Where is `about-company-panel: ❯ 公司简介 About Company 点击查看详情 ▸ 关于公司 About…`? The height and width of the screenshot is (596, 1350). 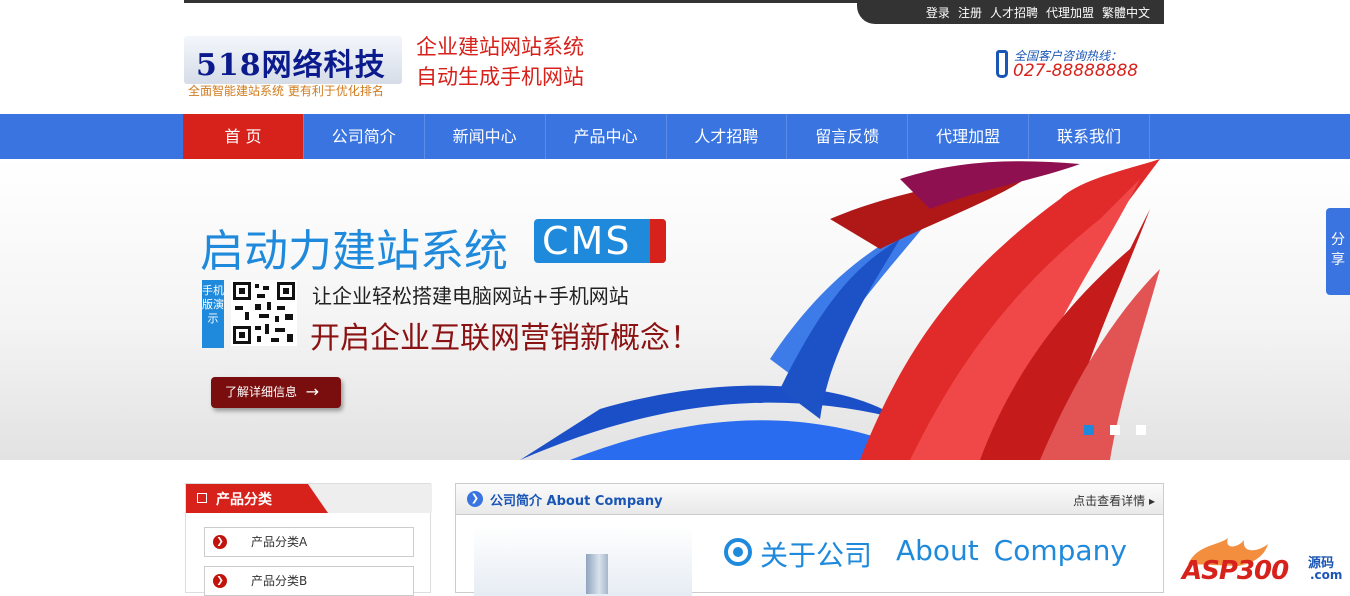
about-company-panel: ❯ 公司简介 About Company 点击查看详情 ▸ 关于公司 About… is located at coordinates (809, 539).